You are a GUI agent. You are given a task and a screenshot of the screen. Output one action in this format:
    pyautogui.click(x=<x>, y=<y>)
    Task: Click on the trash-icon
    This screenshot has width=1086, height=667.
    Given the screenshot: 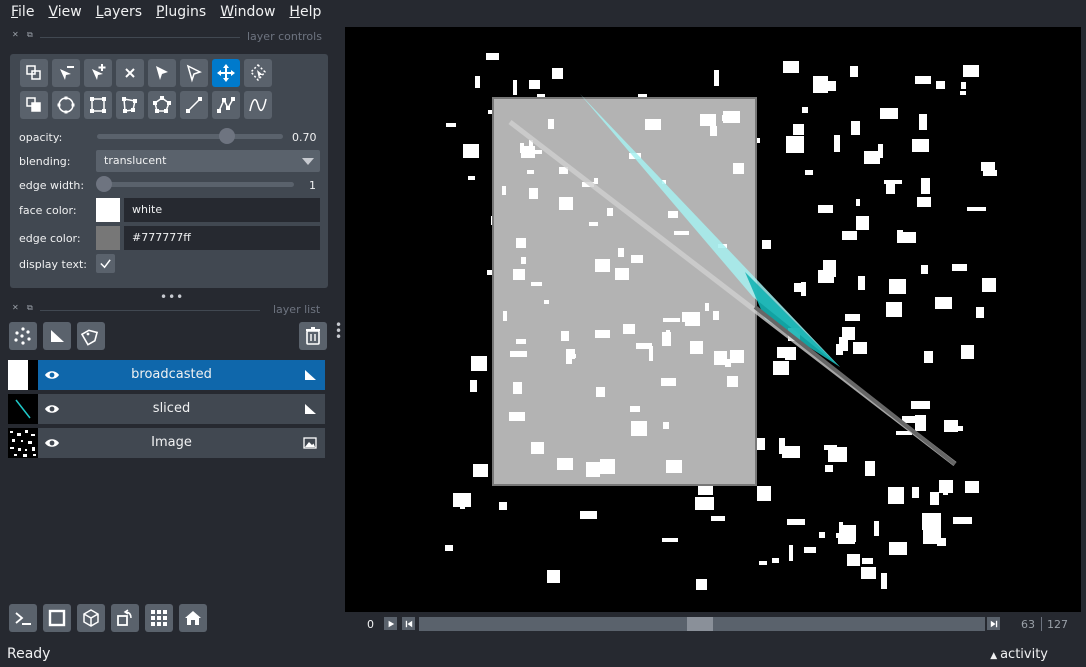 What is the action you would take?
    pyautogui.click(x=313, y=336)
    